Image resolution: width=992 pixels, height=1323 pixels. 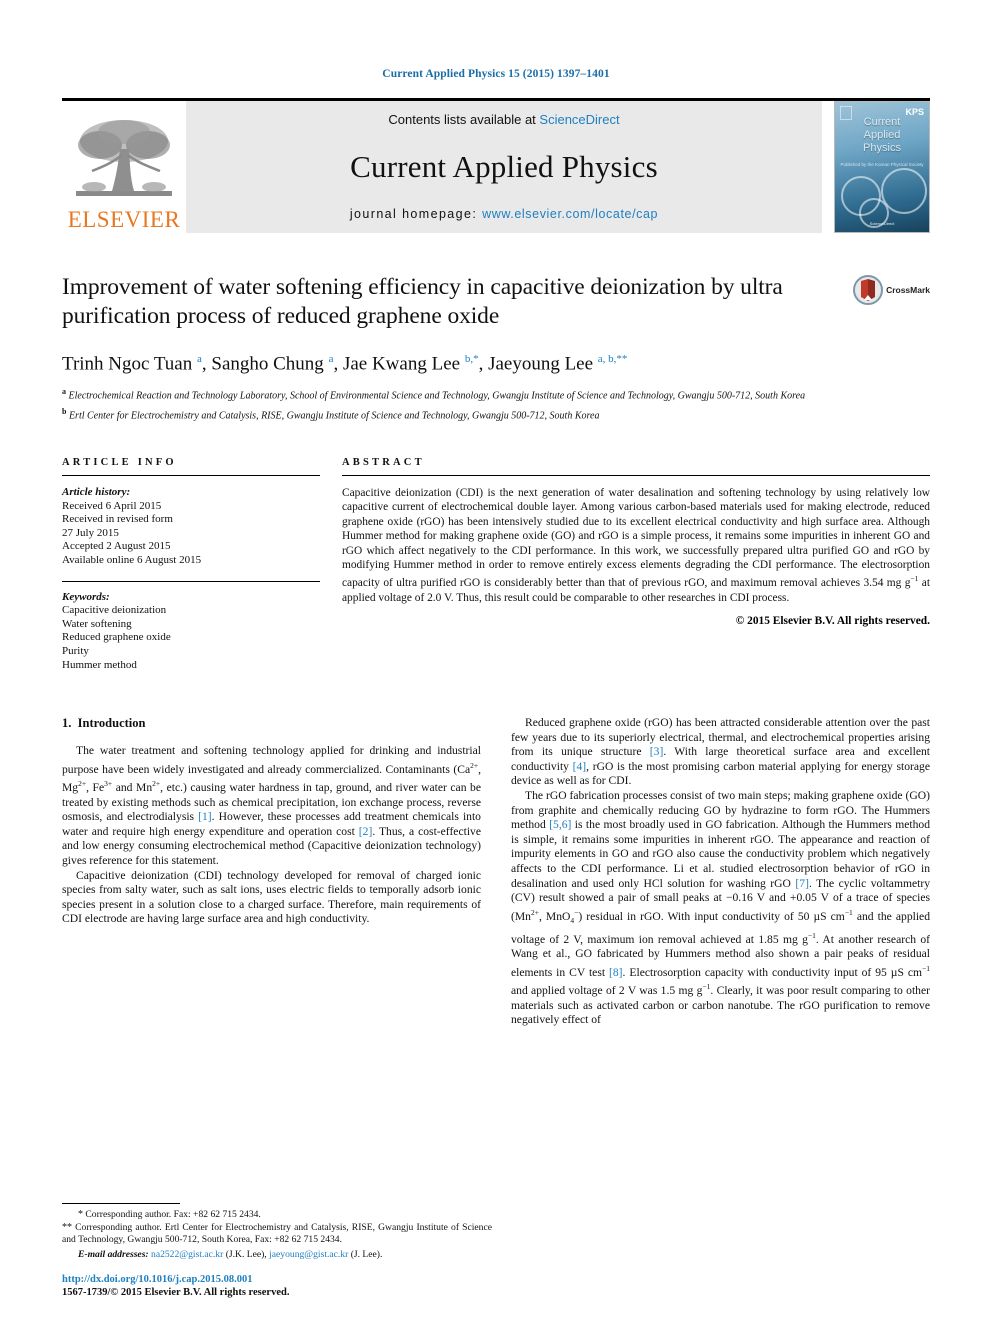 I want to click on email-link-1: na2522@gist.ac.kr, so click(x=187, y=1254).